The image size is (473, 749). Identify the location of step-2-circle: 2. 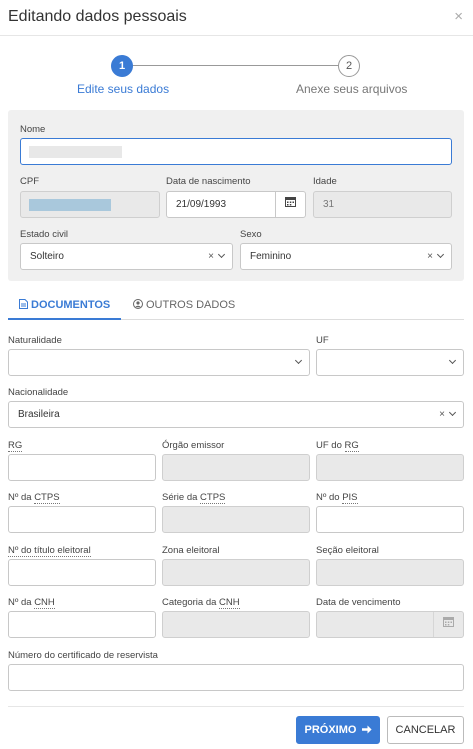
(349, 66).